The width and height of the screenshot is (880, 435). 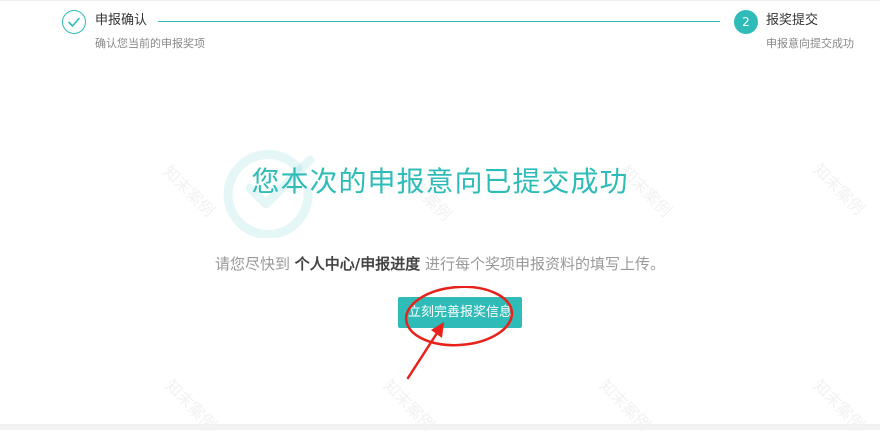 What do you see at coordinates (543, 264) in the screenshot?
I see `instruction-suffix: 进行每个奖项申报资料的填写上传。` at bounding box center [543, 264].